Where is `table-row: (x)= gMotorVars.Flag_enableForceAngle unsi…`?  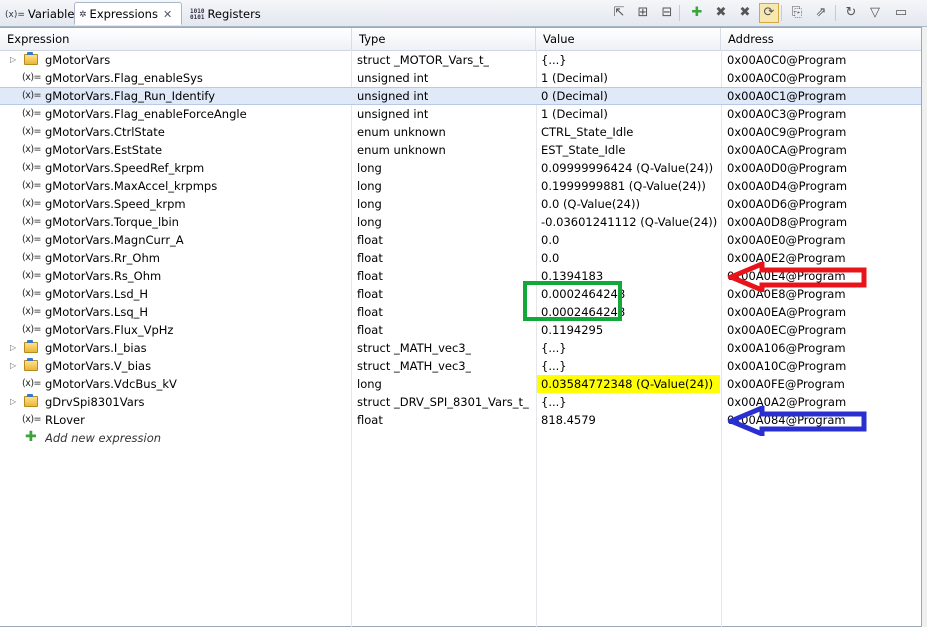
table-row: (x)= gMotorVars.Flag_enableForceAngle unsi… is located at coordinates (460, 114).